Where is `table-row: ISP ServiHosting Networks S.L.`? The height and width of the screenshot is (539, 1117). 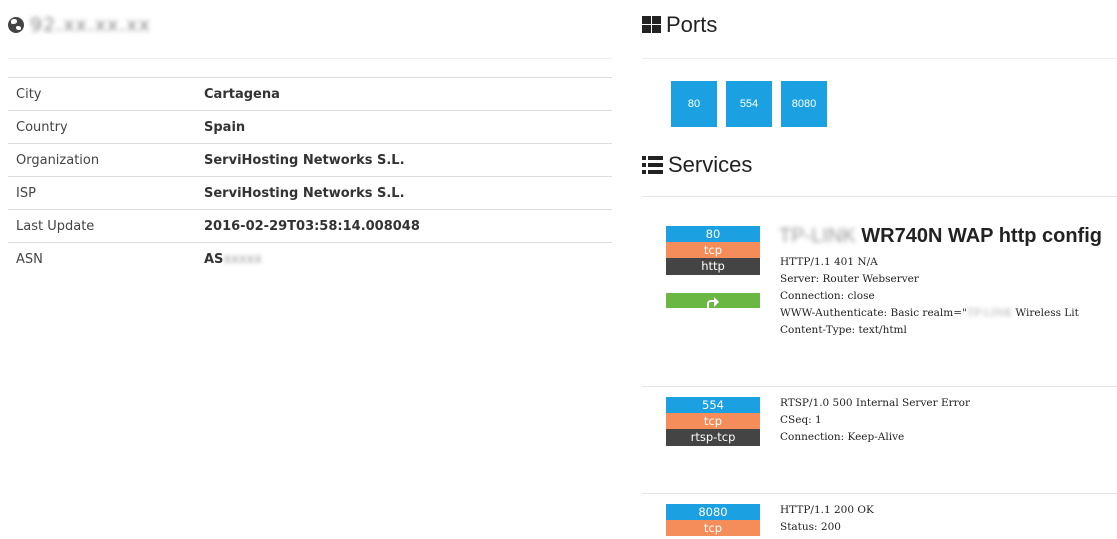 table-row: ISP ServiHosting Networks S.L. is located at coordinates (310, 193).